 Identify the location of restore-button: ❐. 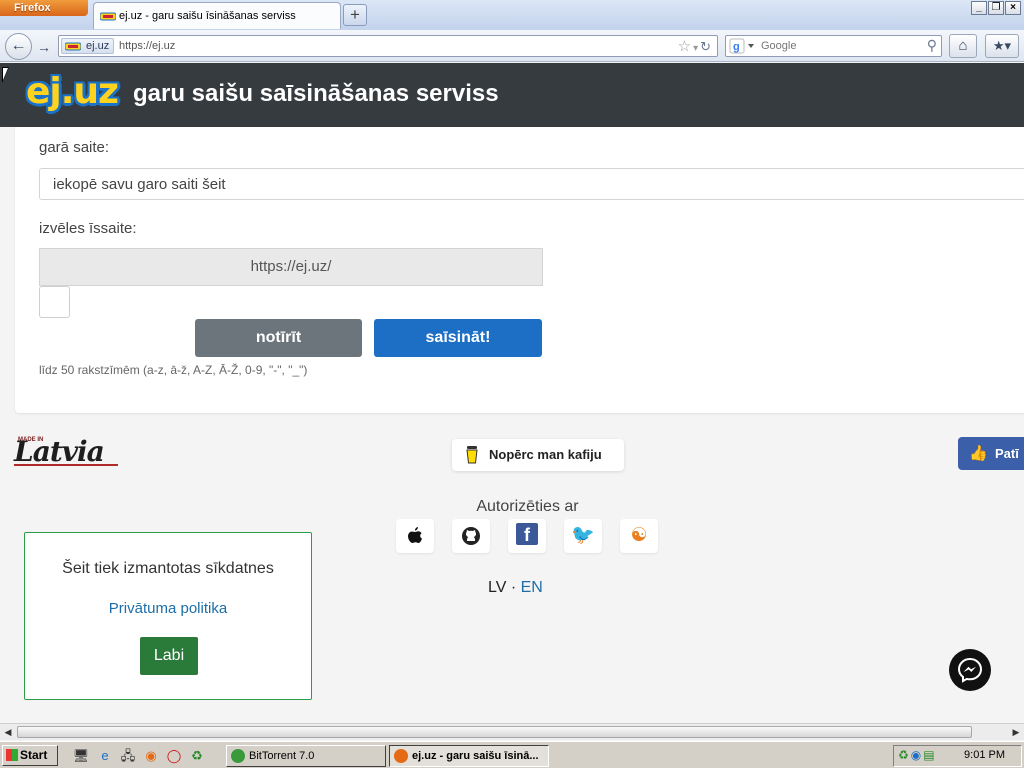
(996, 8).